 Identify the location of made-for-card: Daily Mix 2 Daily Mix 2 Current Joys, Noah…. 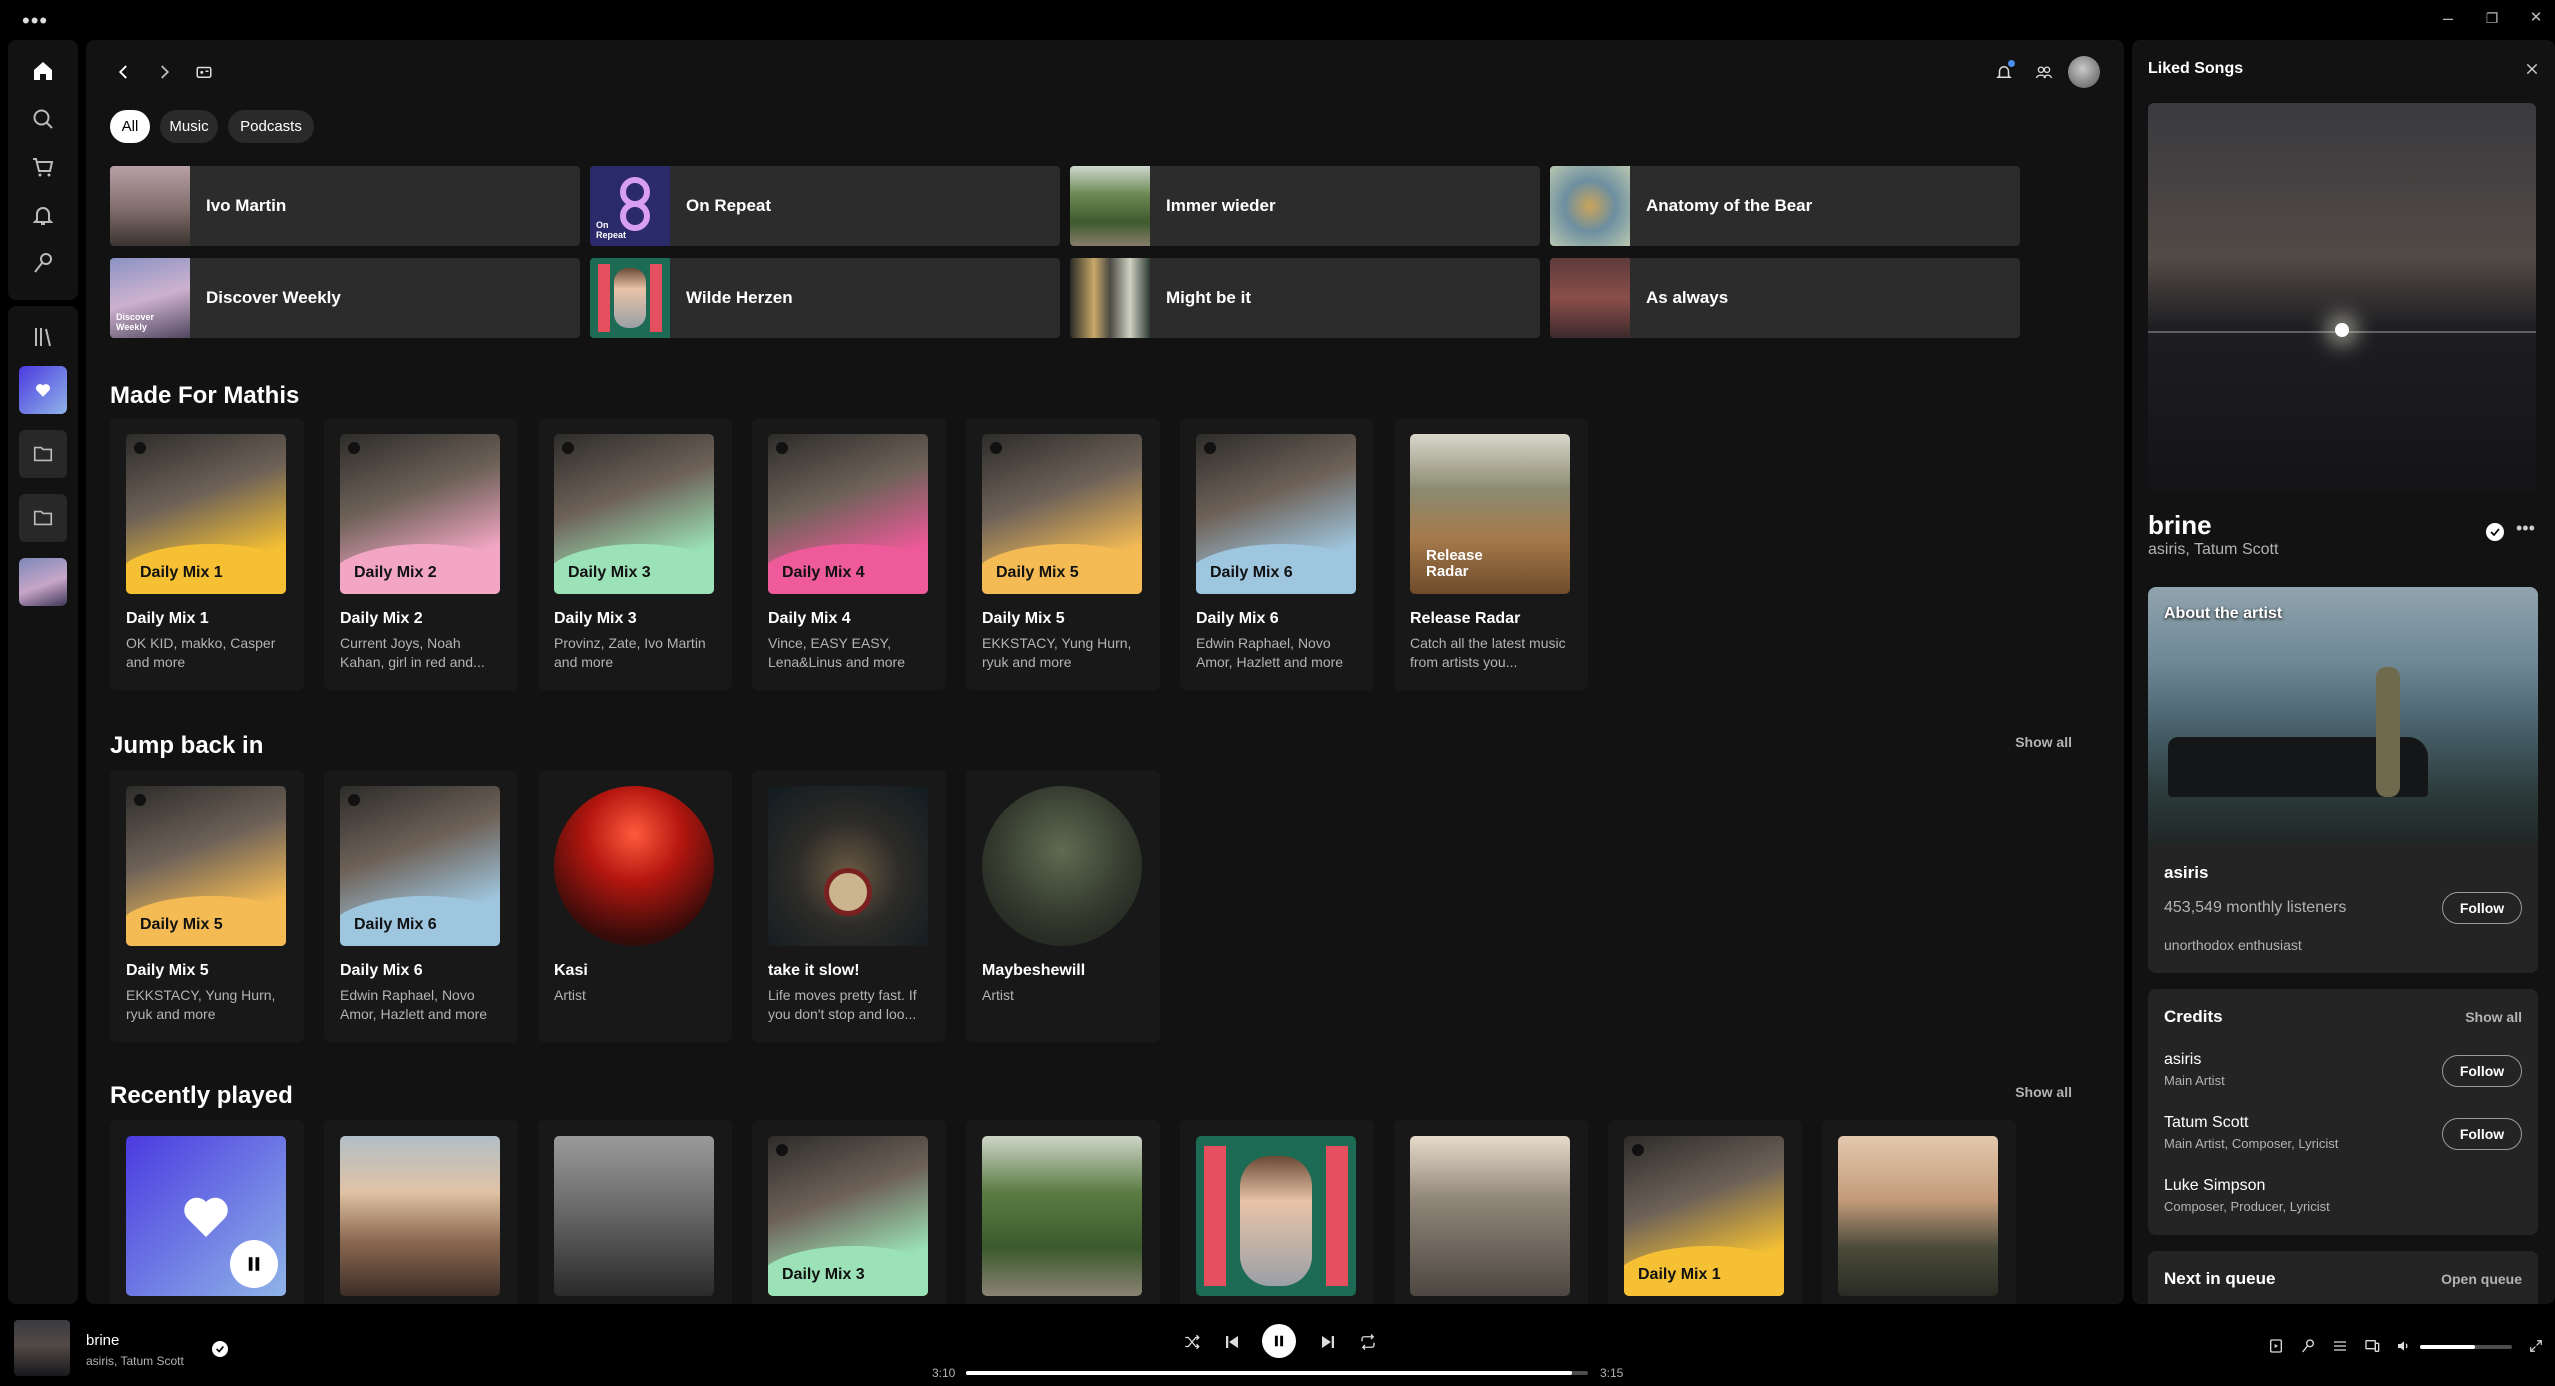
(421, 554).